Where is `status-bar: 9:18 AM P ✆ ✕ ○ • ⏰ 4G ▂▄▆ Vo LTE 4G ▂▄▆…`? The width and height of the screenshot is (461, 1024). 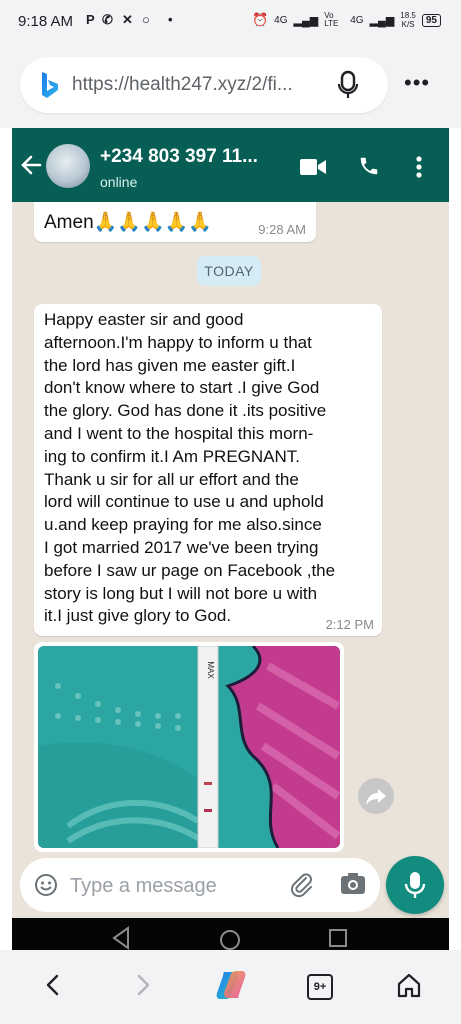
status-bar: 9:18 AM P ✆ ✕ ○ • ⏰ 4G ▂▄▆ Vo LTE 4G ▂▄▆… is located at coordinates (230, 20).